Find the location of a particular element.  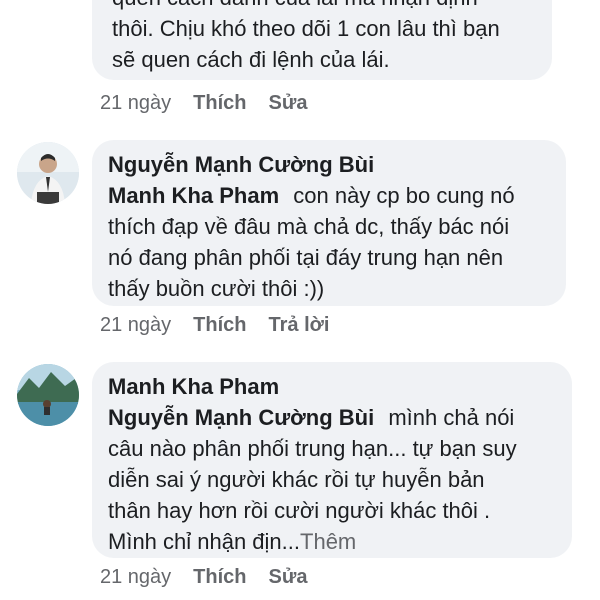

comment-line: diễn sai ý người khác rồi tự huyễn bản is located at coordinates (296, 479).